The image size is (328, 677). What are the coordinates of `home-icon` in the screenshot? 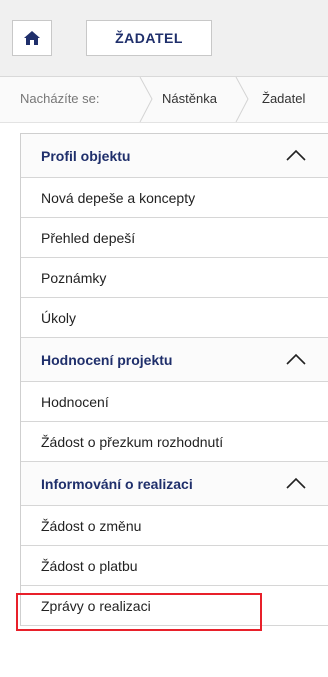 It's located at (32, 38).